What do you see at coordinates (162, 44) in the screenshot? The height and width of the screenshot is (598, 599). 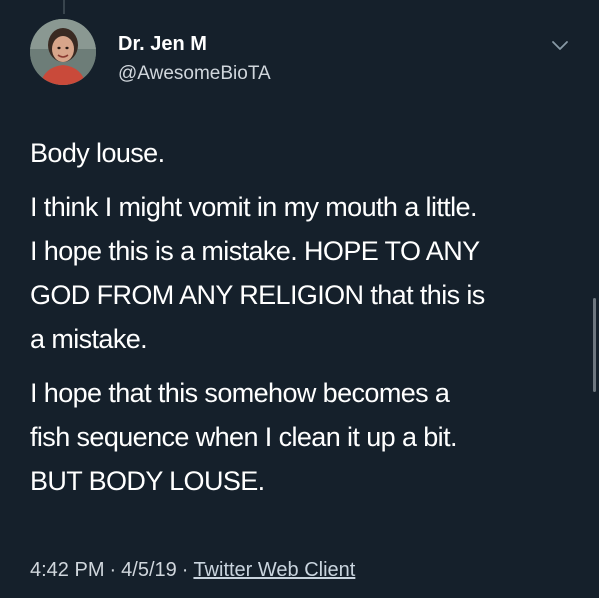 I see `author-display-name: Dr. Jen M` at bounding box center [162, 44].